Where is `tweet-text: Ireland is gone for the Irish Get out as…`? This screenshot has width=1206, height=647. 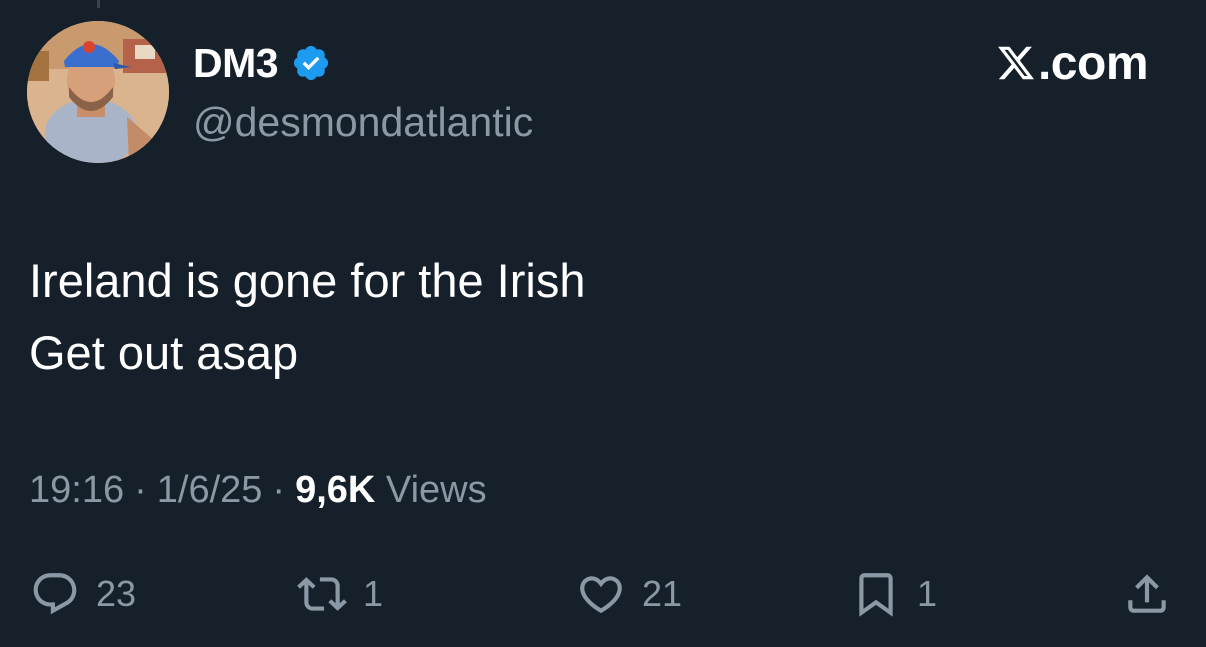 tweet-text: Ireland is gone for the Irish Get out as… is located at coordinates (307, 317).